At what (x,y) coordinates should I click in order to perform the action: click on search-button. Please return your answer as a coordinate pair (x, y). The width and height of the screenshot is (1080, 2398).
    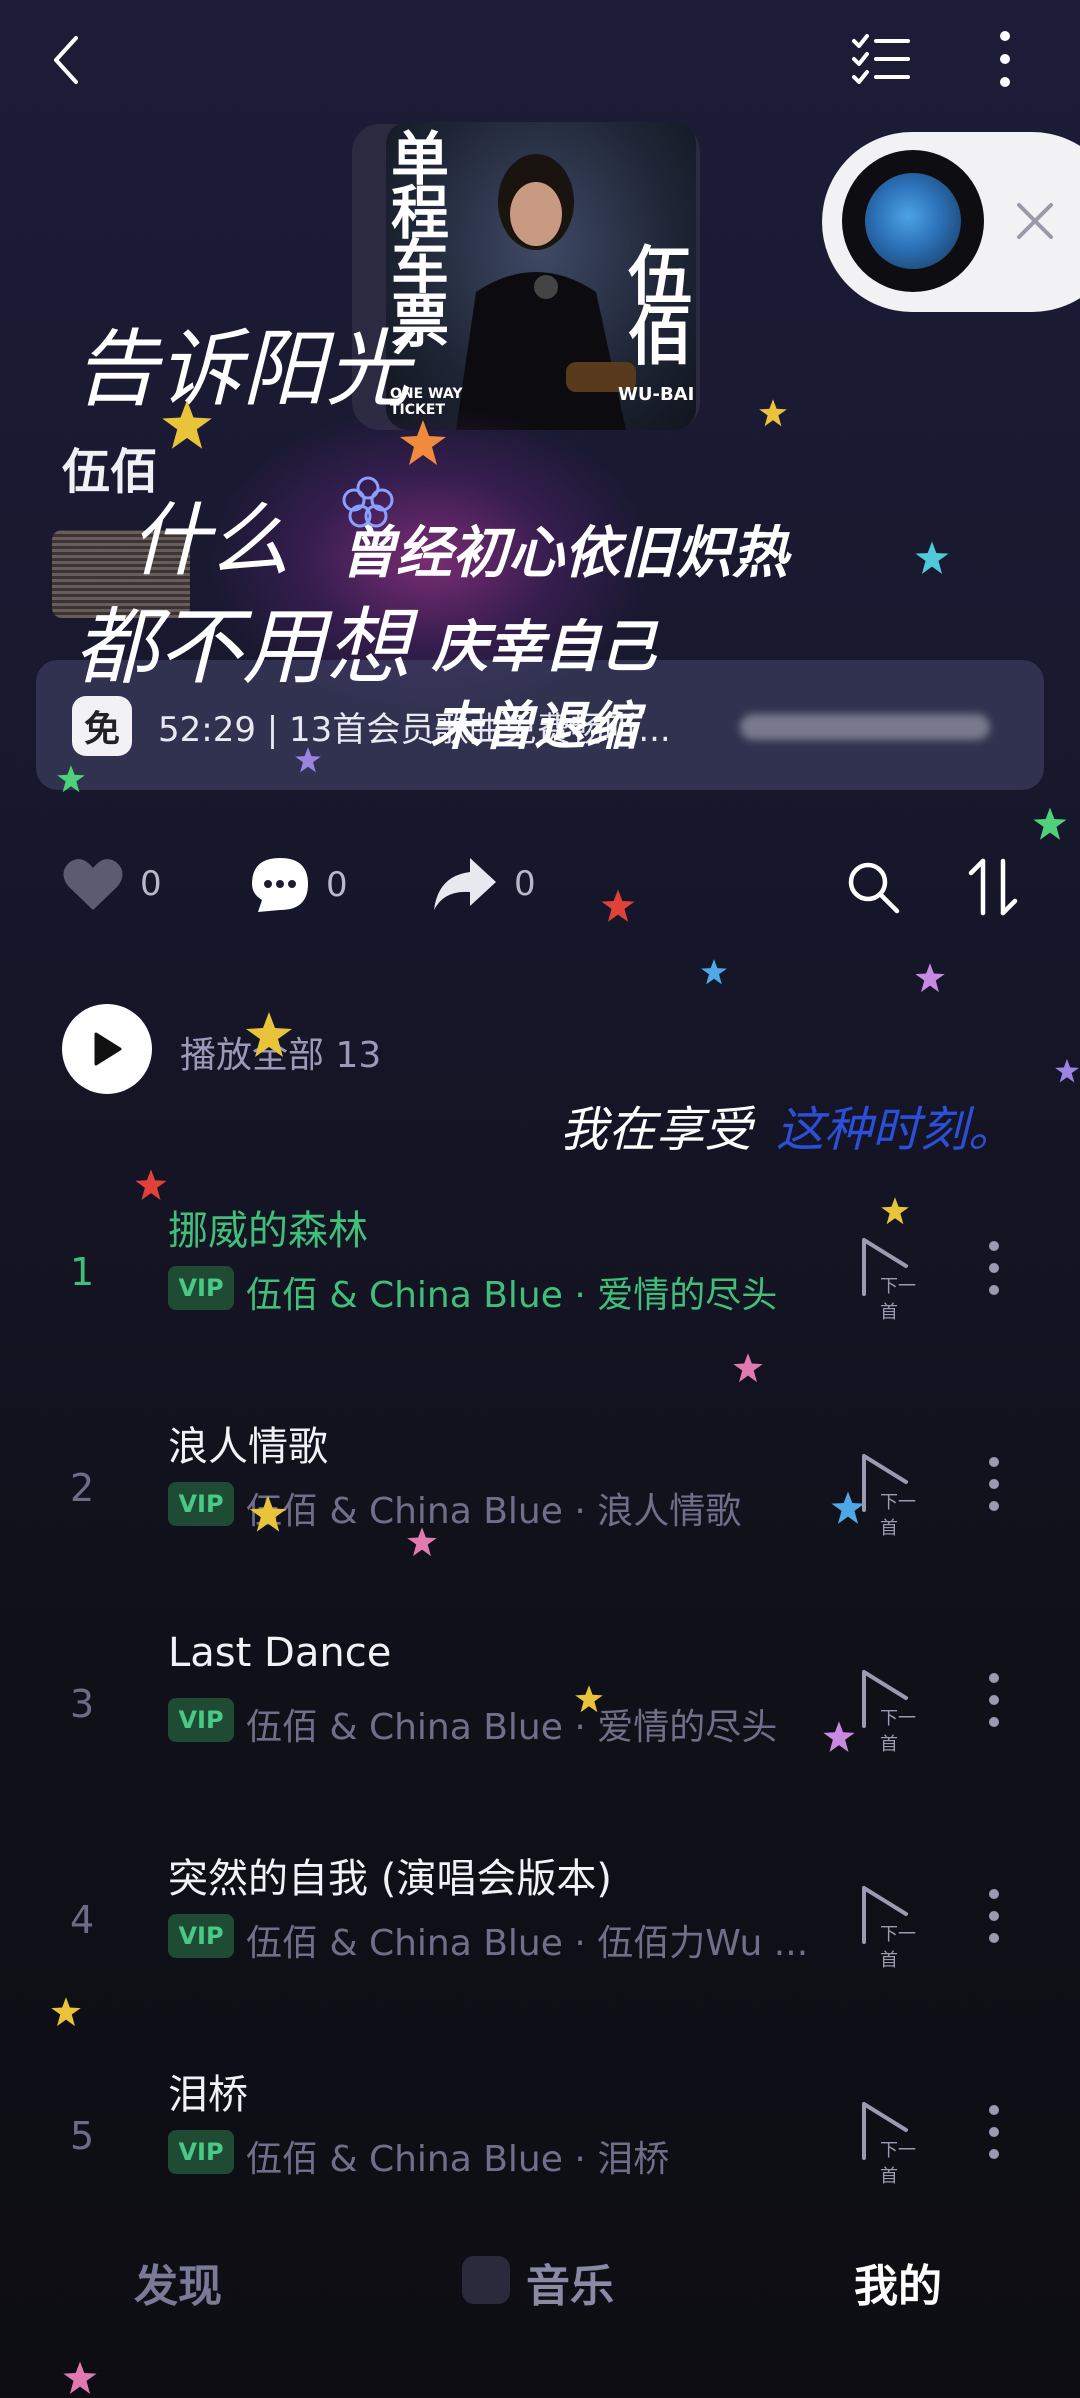
    Looking at the image, I should click on (873, 887).